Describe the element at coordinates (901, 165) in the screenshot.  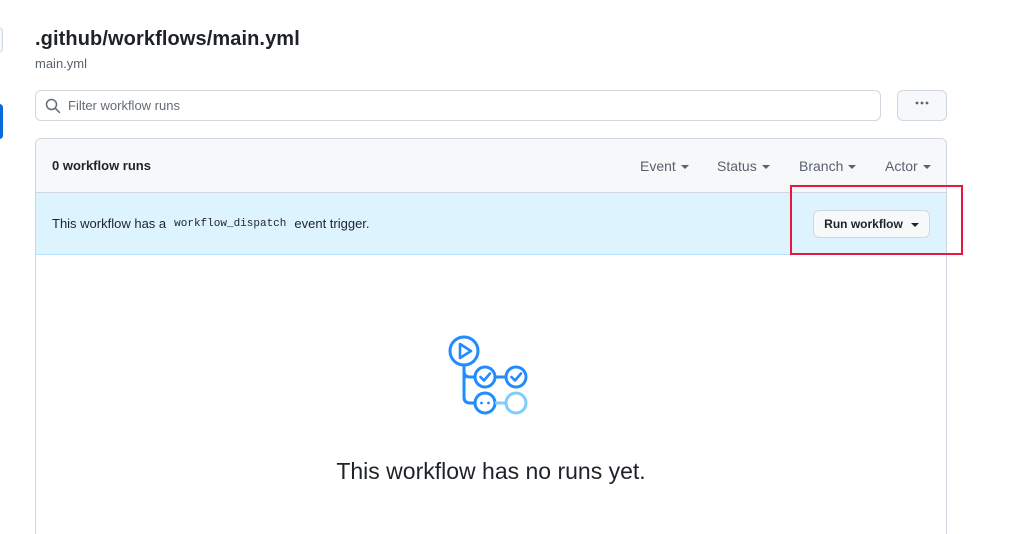
I see `actor-filter-label: Actor` at that location.